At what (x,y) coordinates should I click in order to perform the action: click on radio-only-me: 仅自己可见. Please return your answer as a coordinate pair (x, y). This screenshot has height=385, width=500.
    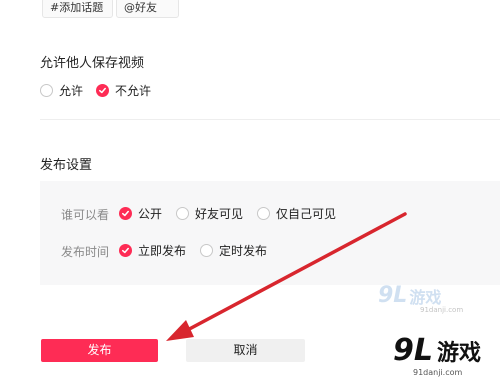
    Looking at the image, I should click on (296, 213).